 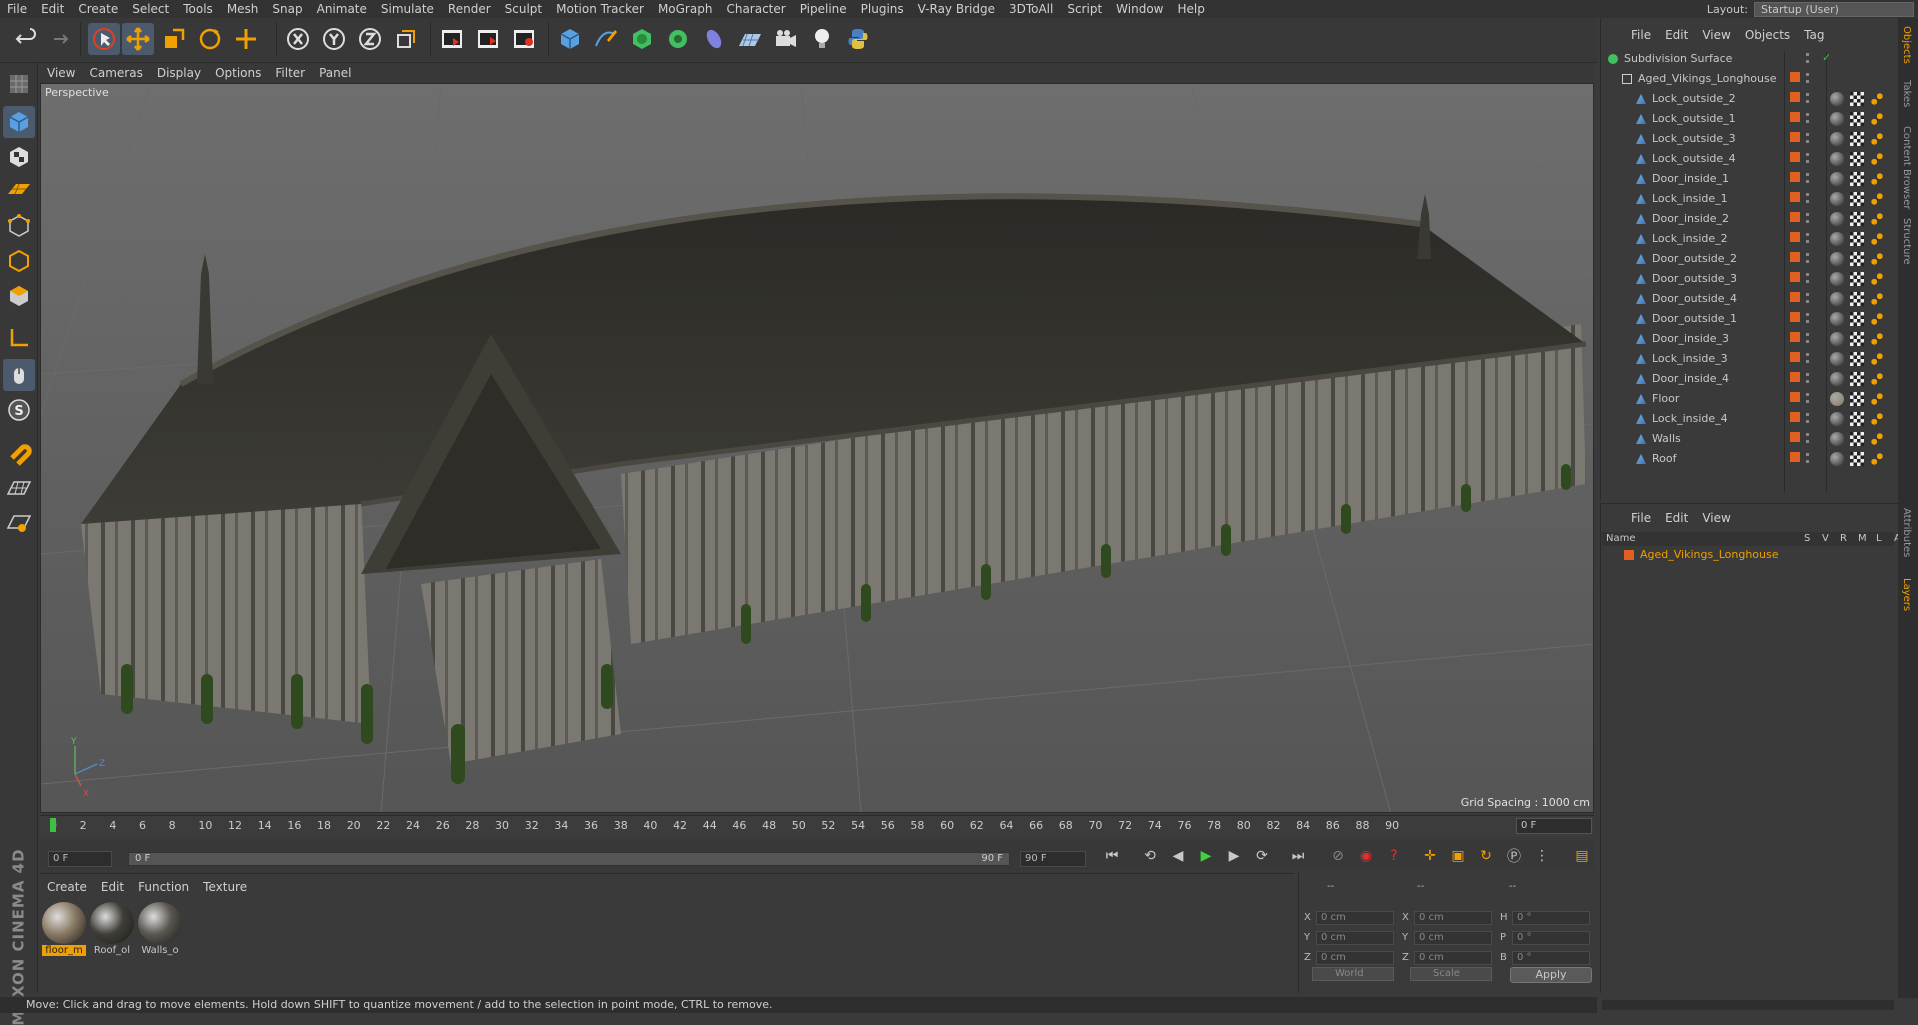 What do you see at coordinates (1551, 918) in the screenshot?
I see `coord-value-field: 0 °` at bounding box center [1551, 918].